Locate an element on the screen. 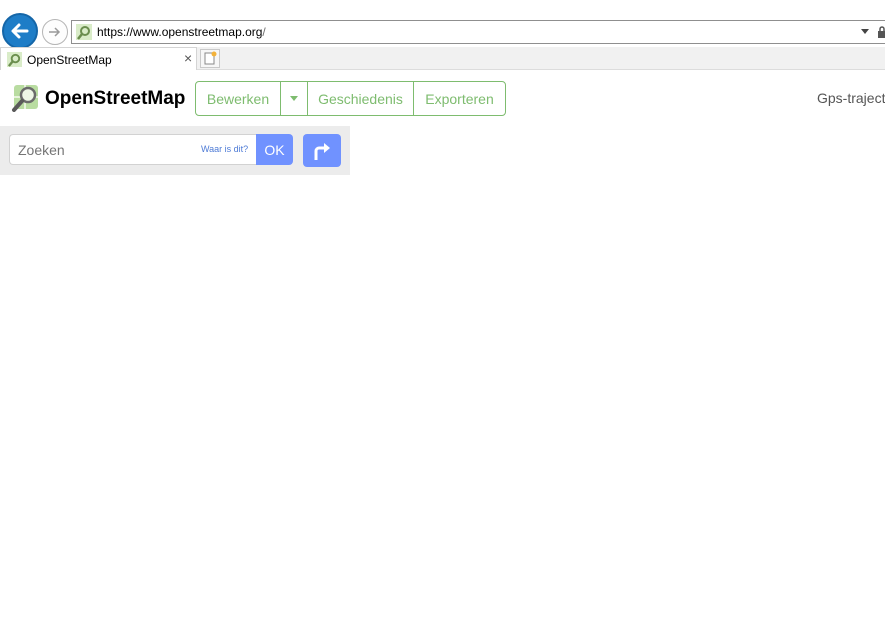 The image size is (885, 631). edit-dropdown-button is located at coordinates (294, 98).